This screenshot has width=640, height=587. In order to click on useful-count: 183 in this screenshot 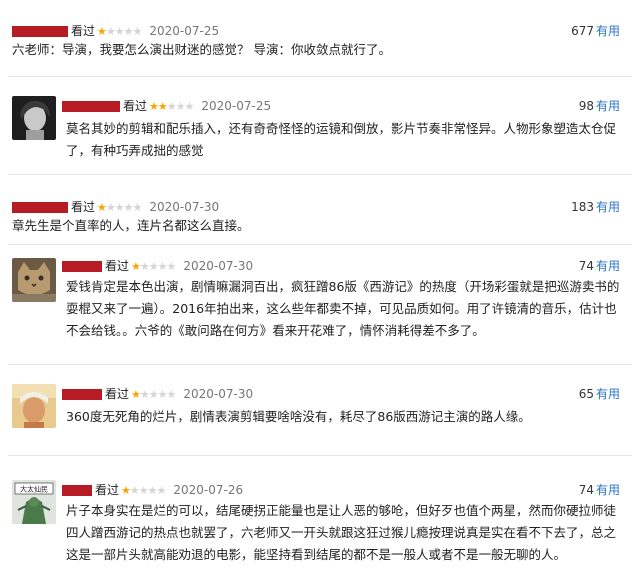, I will do `click(582, 207)`.